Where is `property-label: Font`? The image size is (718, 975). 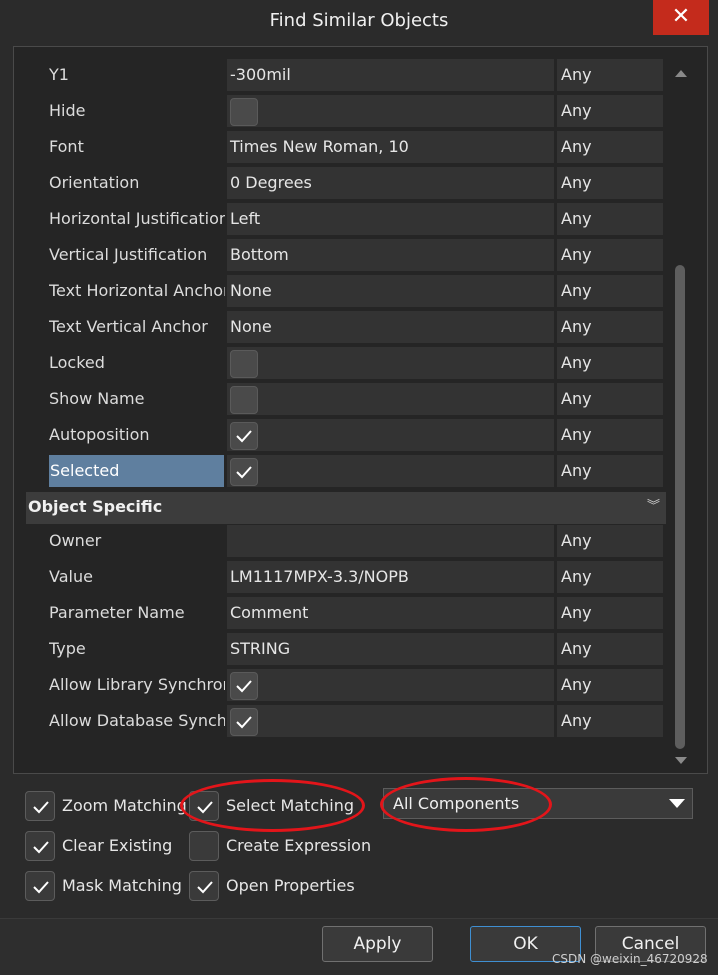 property-label: Font is located at coordinates (137, 147).